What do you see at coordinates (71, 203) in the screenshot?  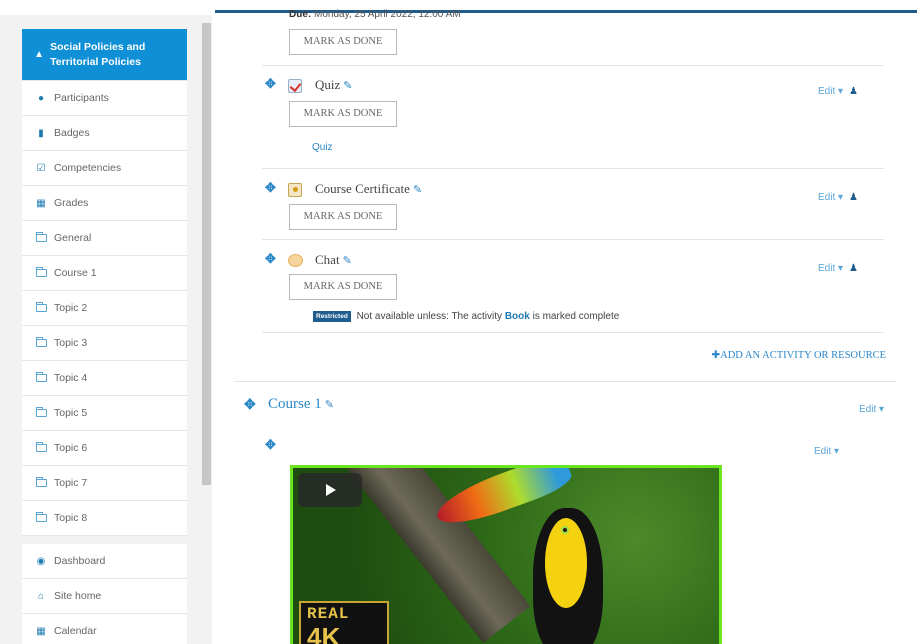 I see `sidebar-item-label: Grades` at bounding box center [71, 203].